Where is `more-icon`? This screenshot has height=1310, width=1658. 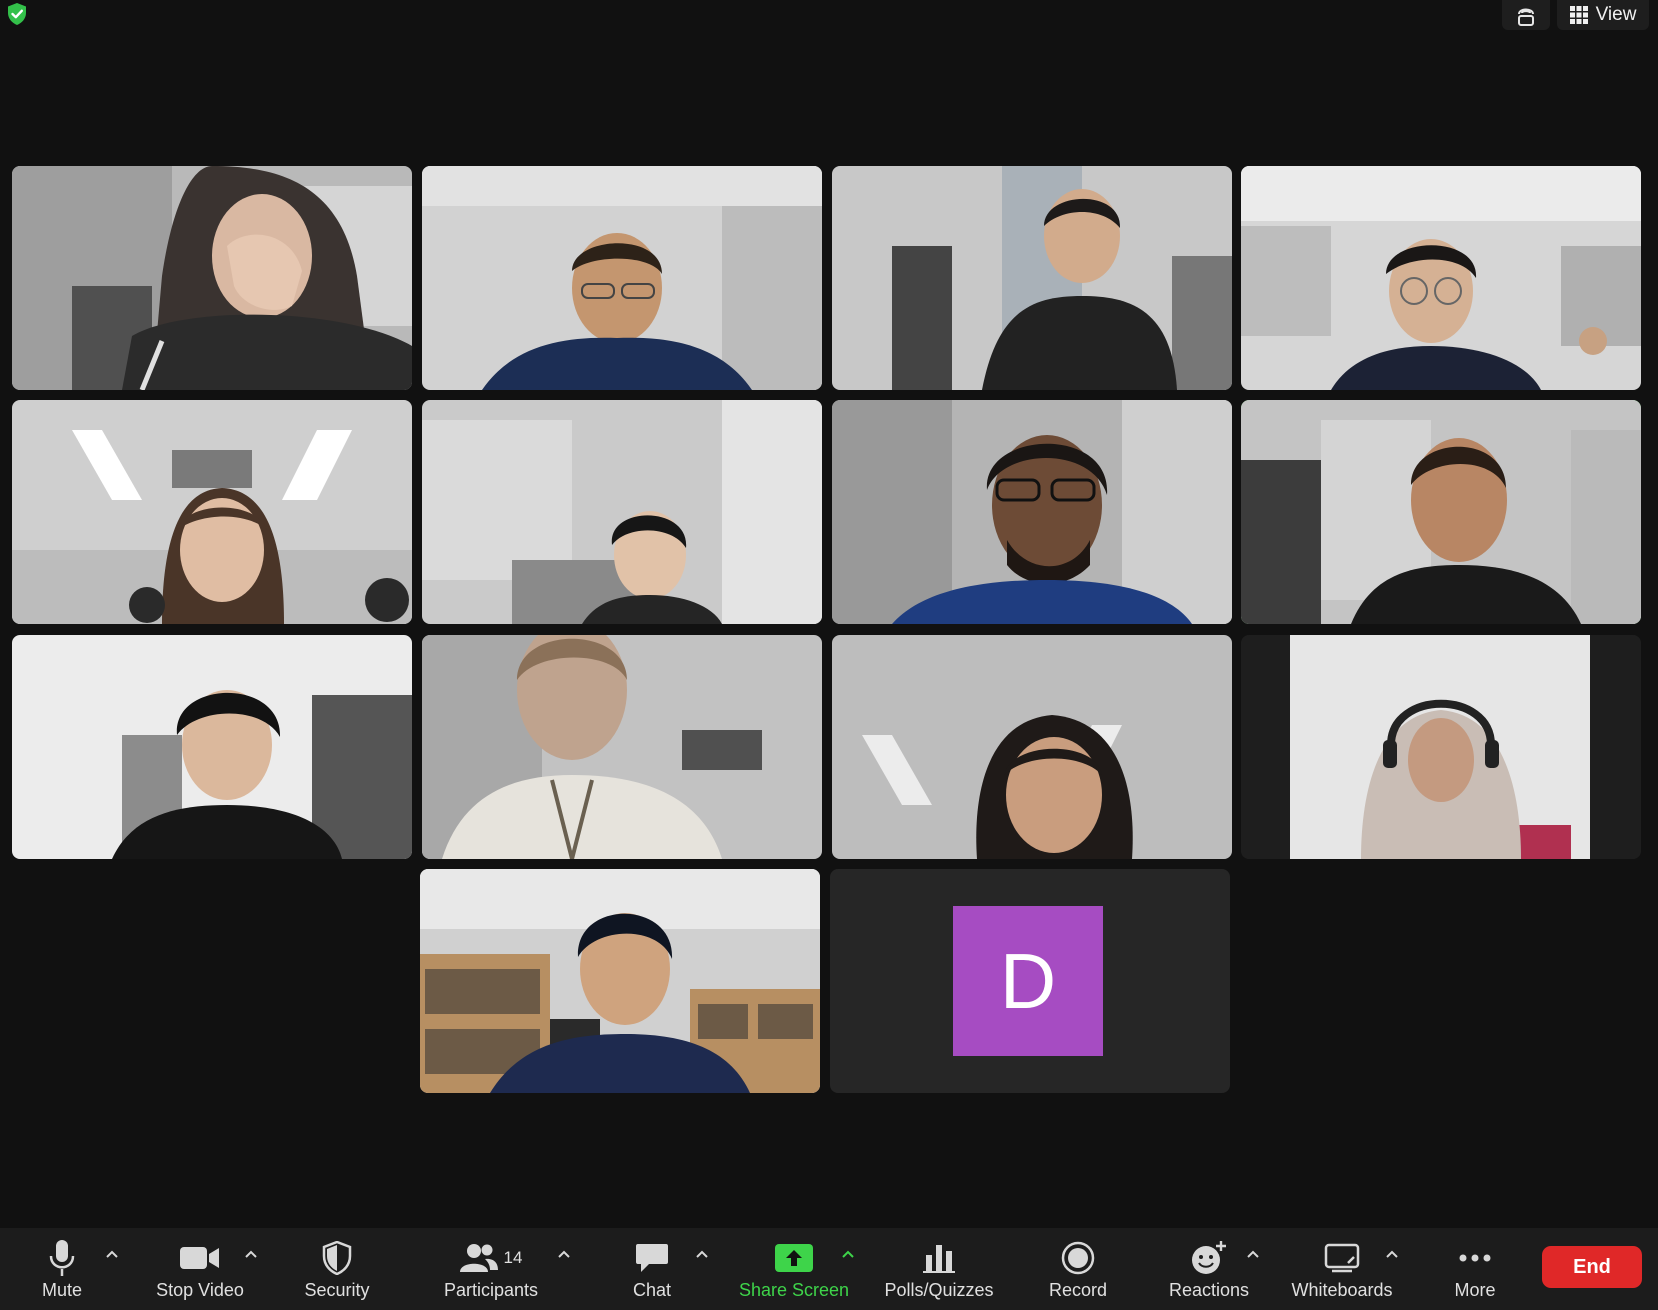 more-icon is located at coordinates (1475, 1258).